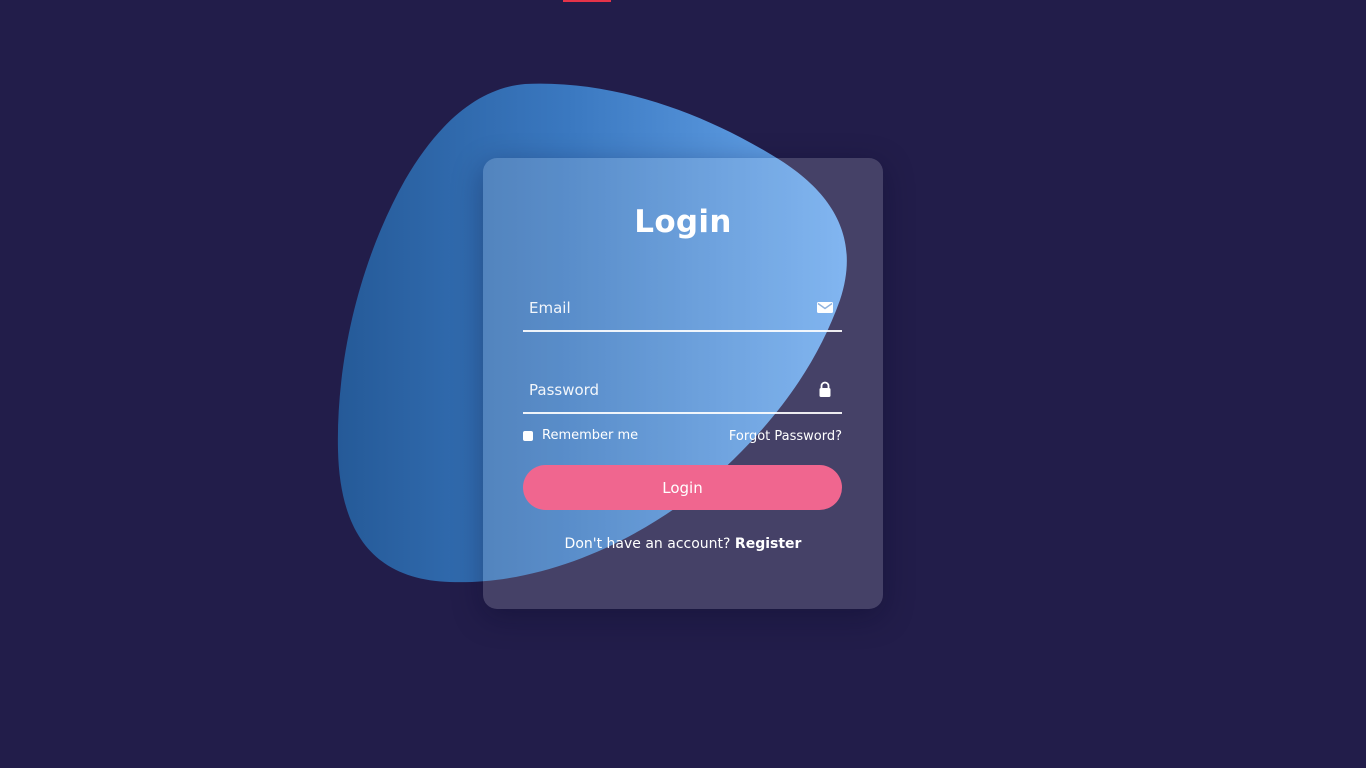 This screenshot has height=768, width=1366. I want to click on login-options-row: Remember me Forgot Password?, so click(682, 438).